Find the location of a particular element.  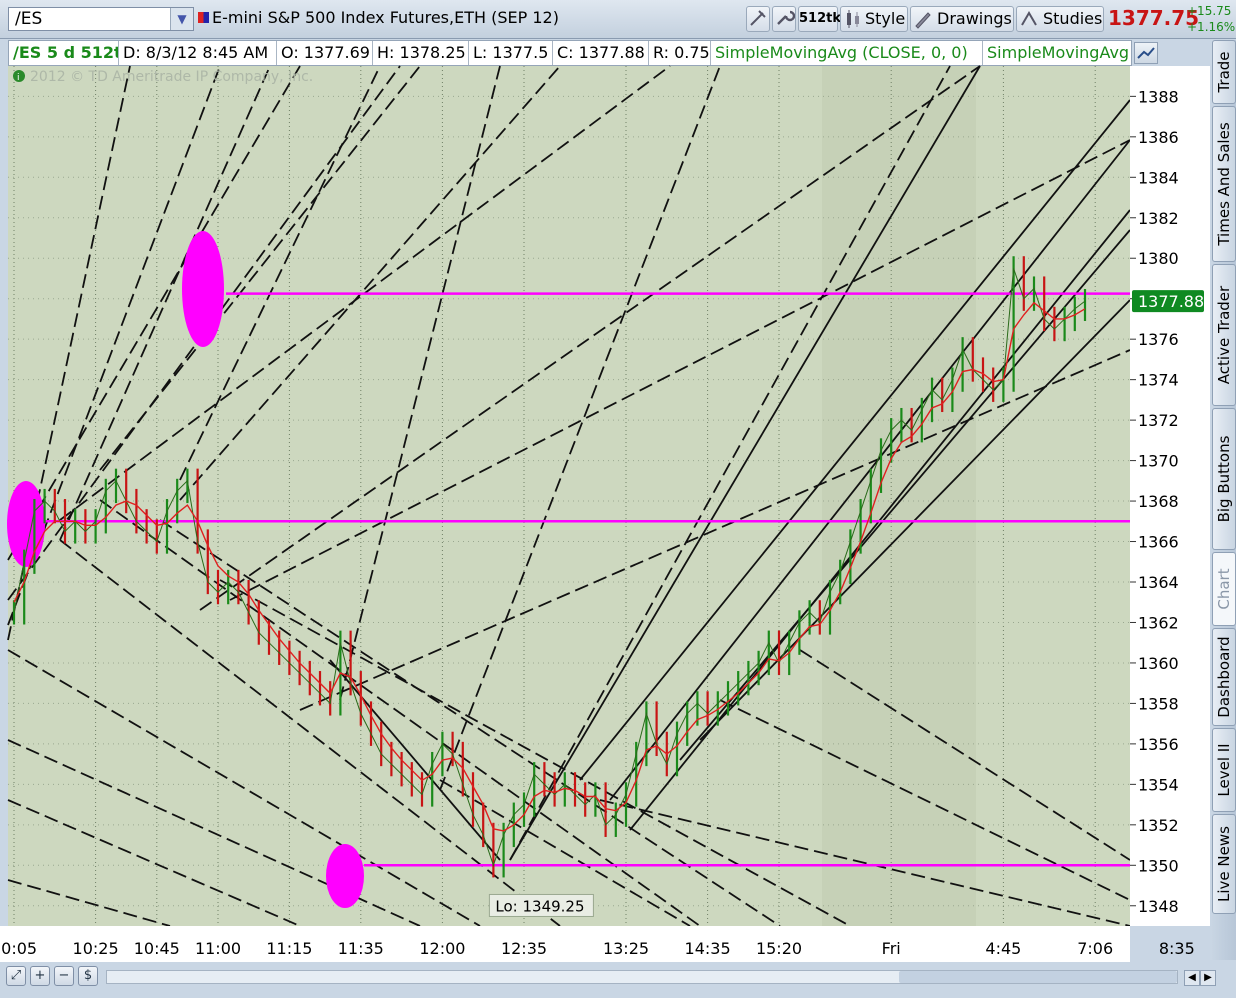

price-tick-label: 1352 is located at coordinates (1158, 825).